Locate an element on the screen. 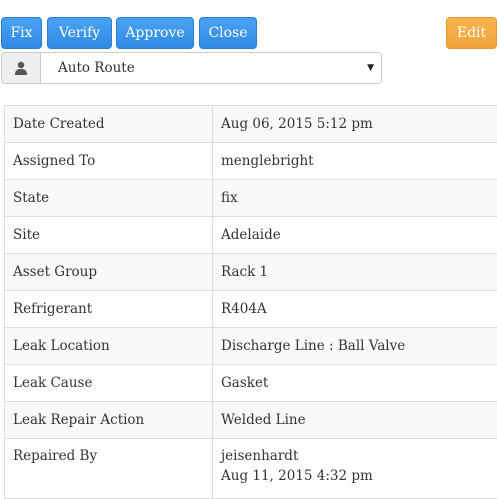  user-icon is located at coordinates (21, 68).